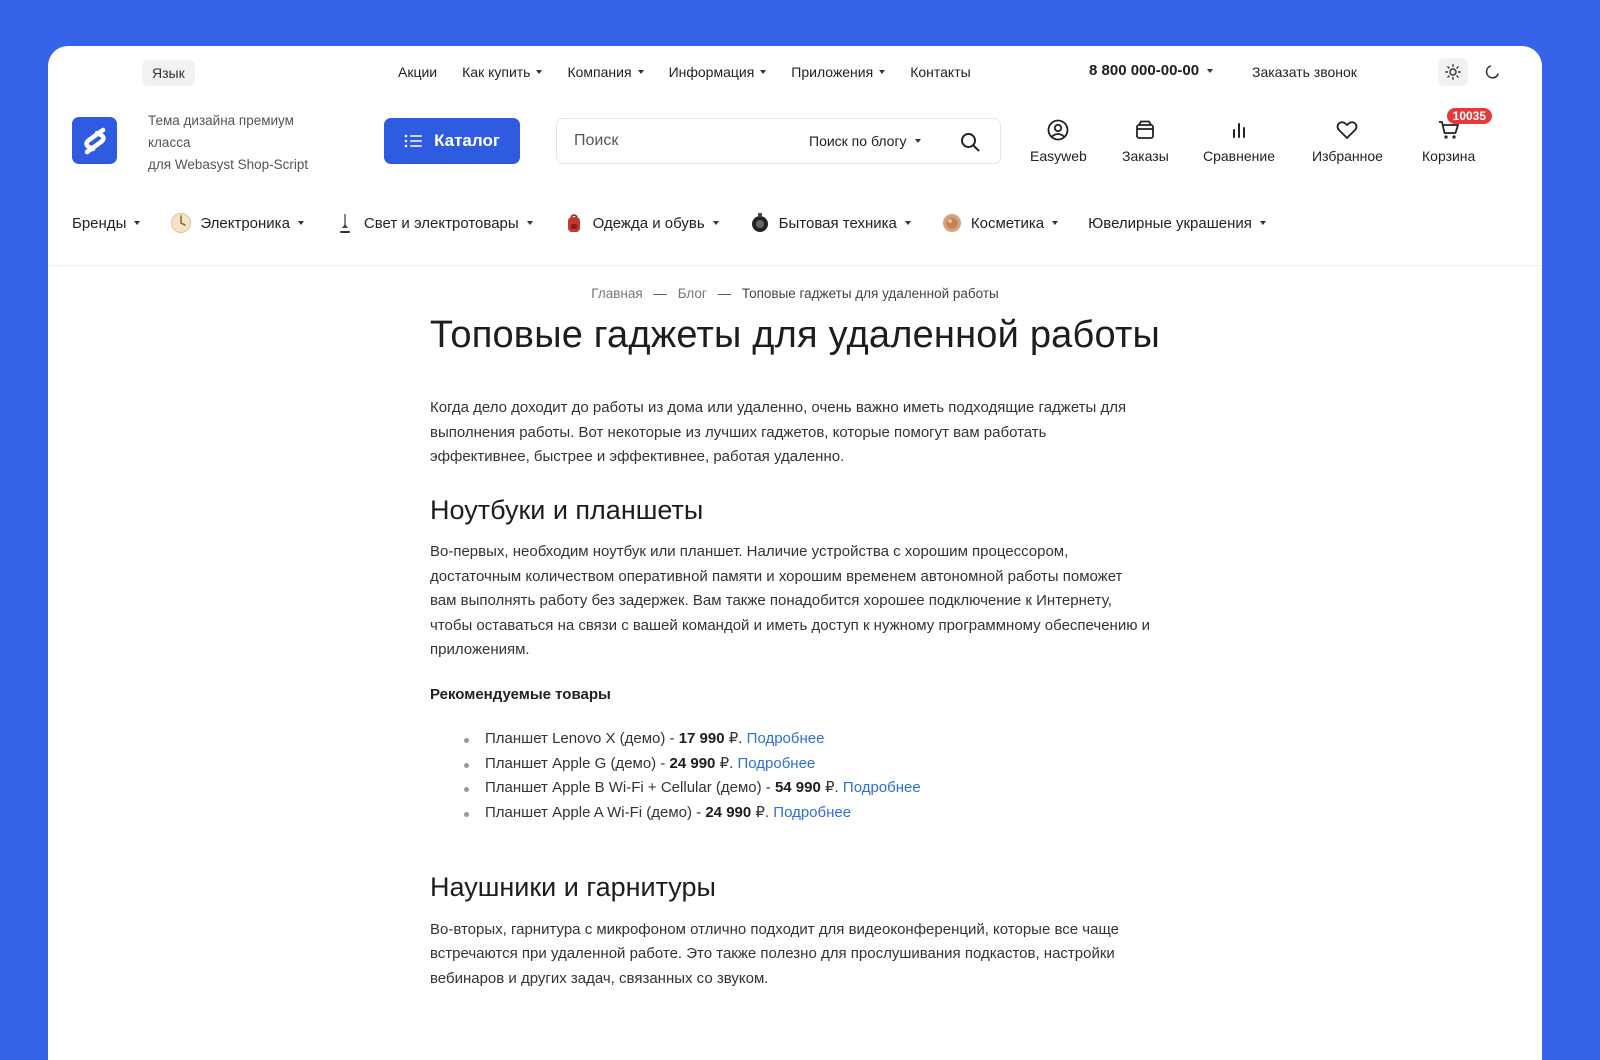 The height and width of the screenshot is (1060, 1600). I want to click on compare-button: Сравнение, so click(1239, 141).